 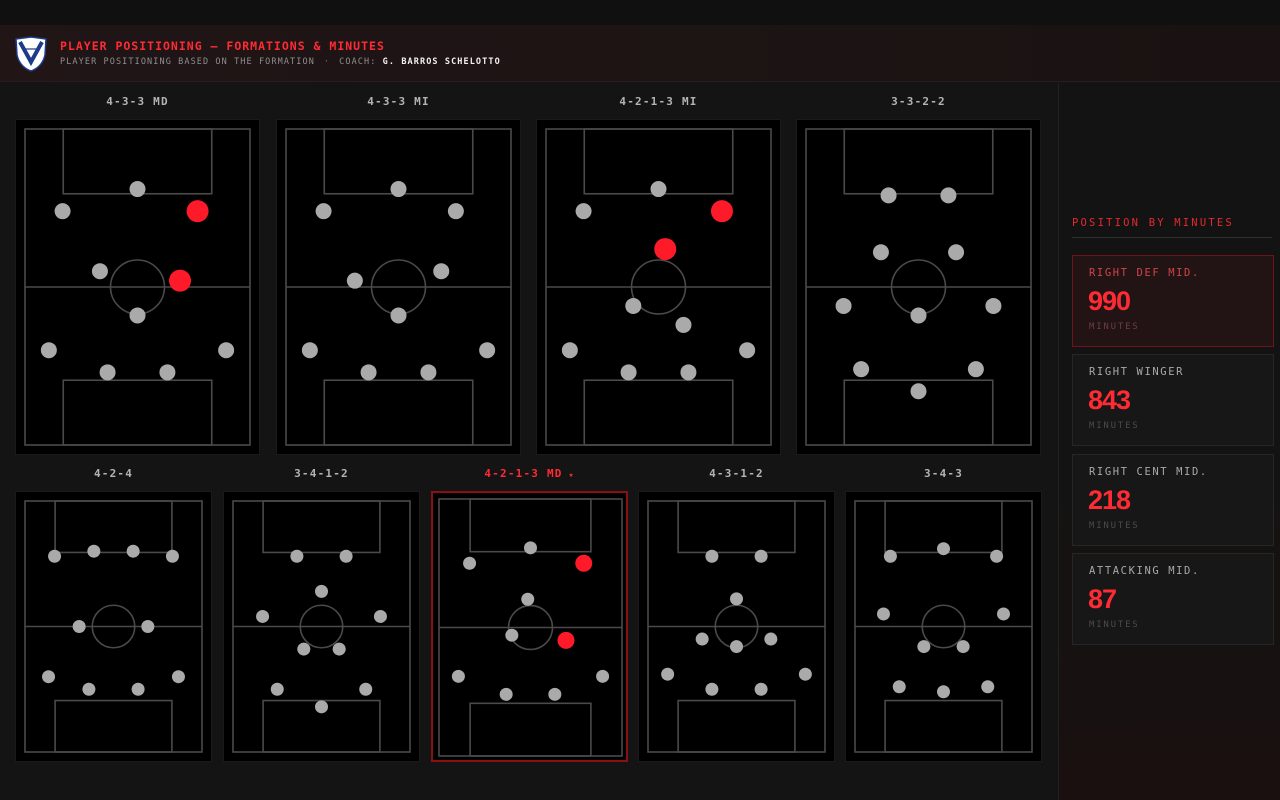 What do you see at coordinates (658, 275) in the screenshot?
I see `formation-card-4-2-1-3-mi: 4-2-1-3 MI` at bounding box center [658, 275].